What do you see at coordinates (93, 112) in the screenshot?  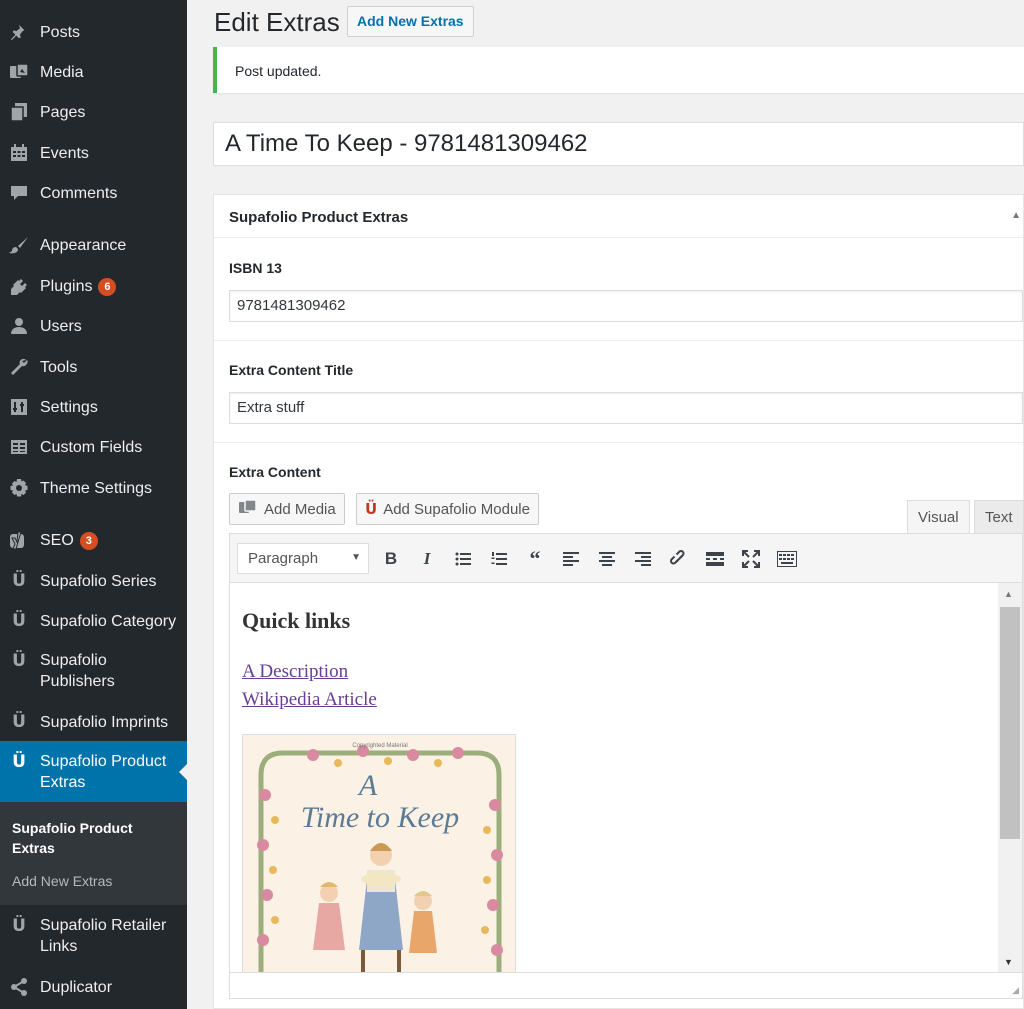 I see `sidebar-item-pages: Pages` at bounding box center [93, 112].